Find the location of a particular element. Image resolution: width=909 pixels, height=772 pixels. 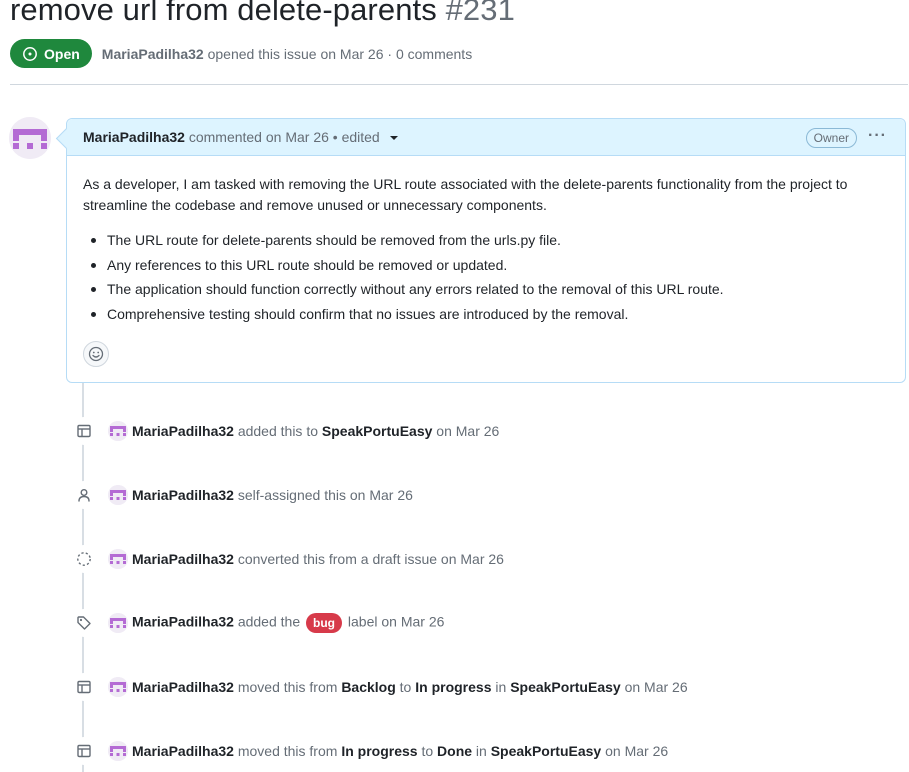

comment-meta-text: commented on Mar 26 • edited is located at coordinates (284, 137).